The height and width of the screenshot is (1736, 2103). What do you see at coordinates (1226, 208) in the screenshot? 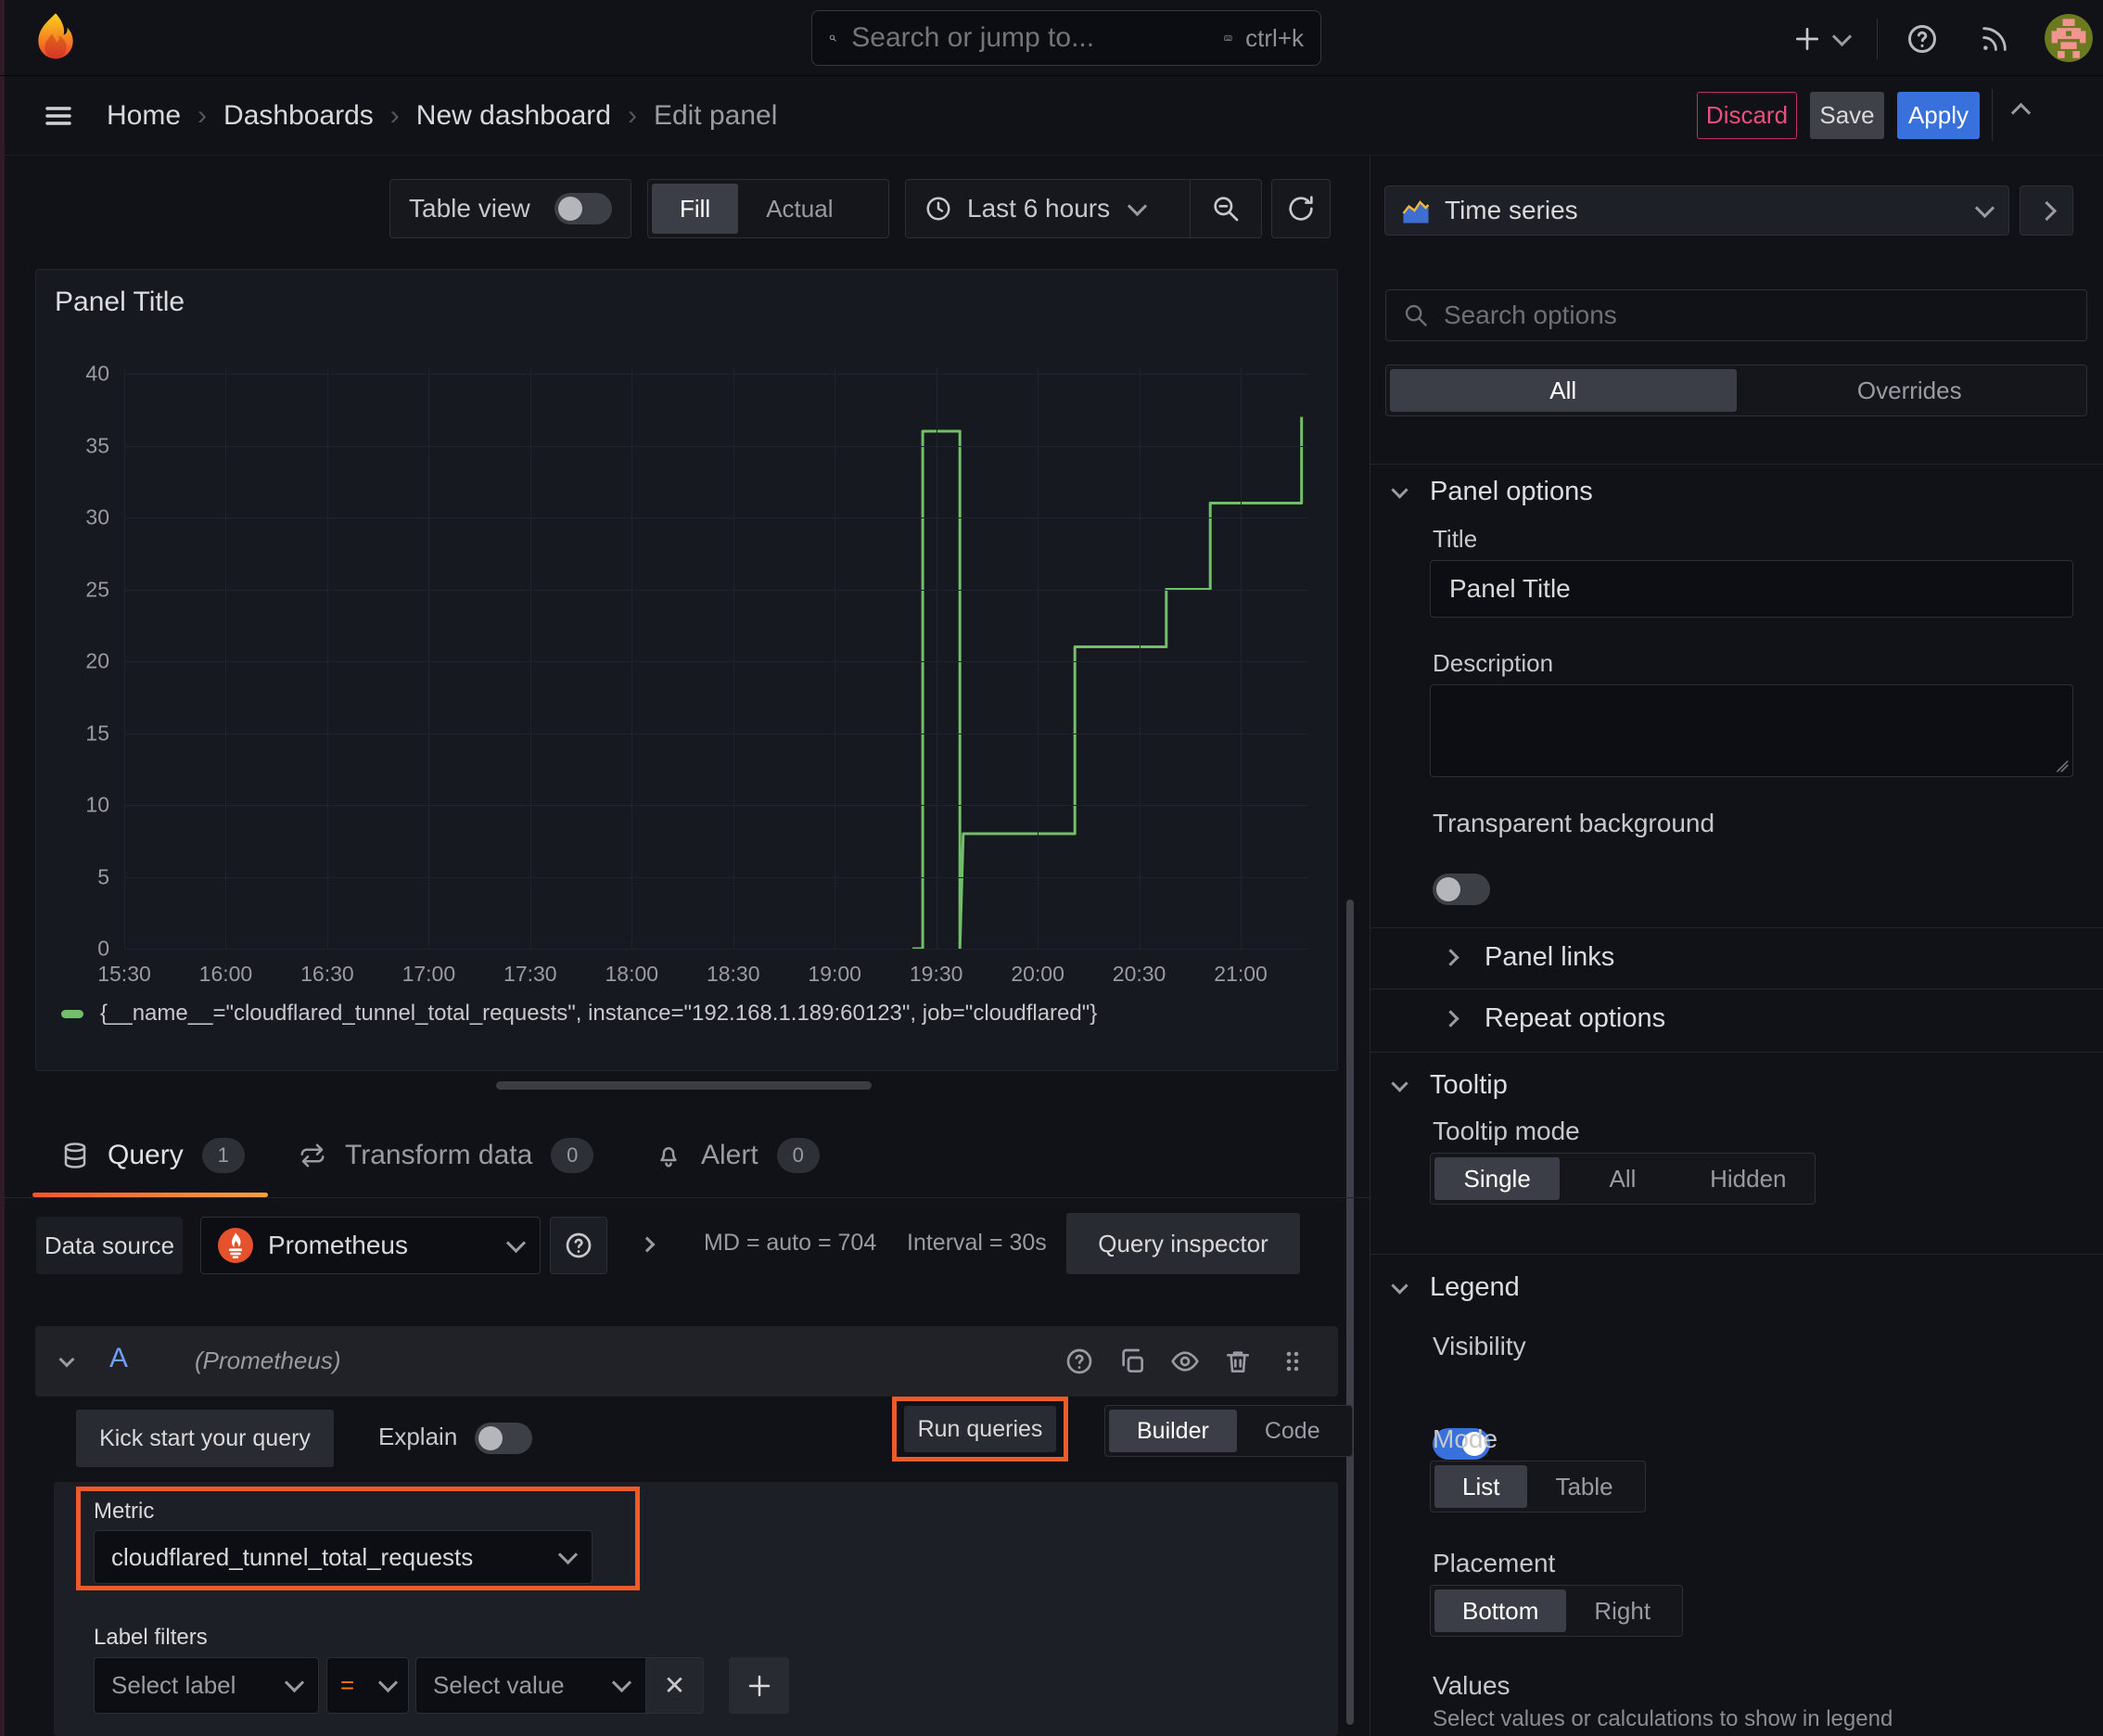
I see `zoom-out-button` at bounding box center [1226, 208].